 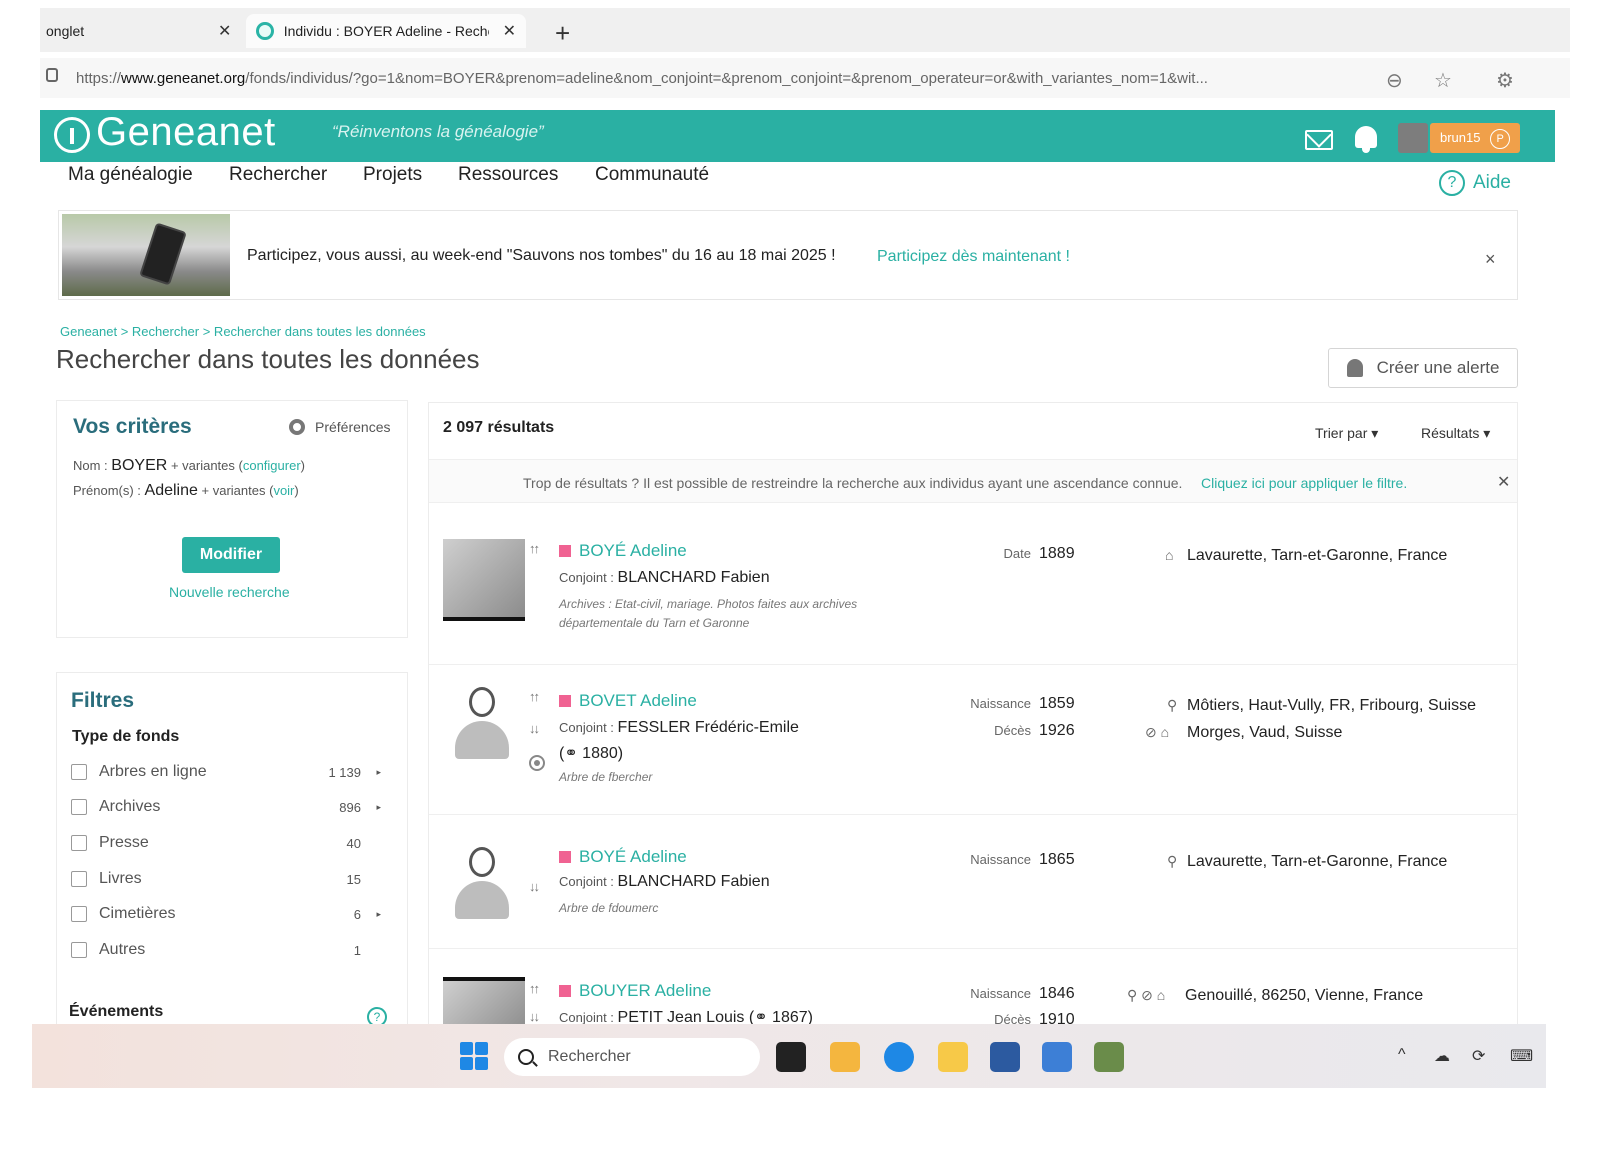 What do you see at coordinates (973, 257) in the screenshot?
I see `banner-link: Participez dès maintenant !` at bounding box center [973, 257].